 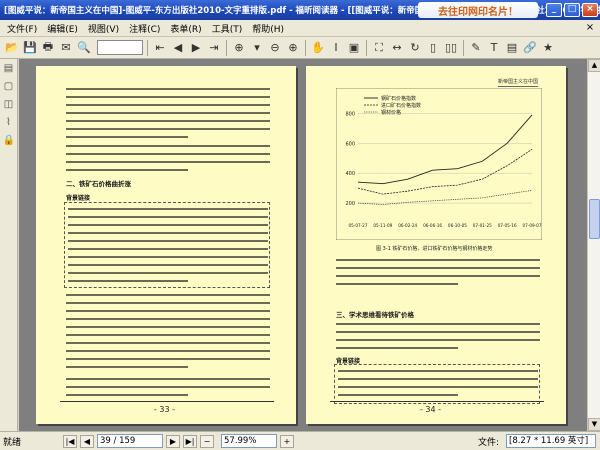 What do you see at coordinates (165, 409) in the screenshot?
I see `page-number: - 33 -` at bounding box center [165, 409].